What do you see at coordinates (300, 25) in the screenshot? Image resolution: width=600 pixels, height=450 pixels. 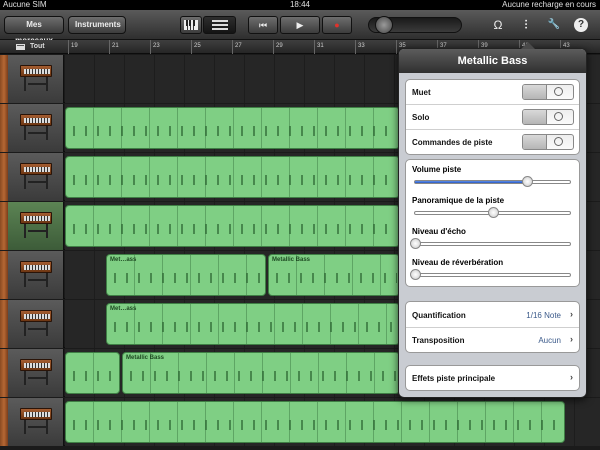 I see `play-icon: ▶` at bounding box center [300, 25].